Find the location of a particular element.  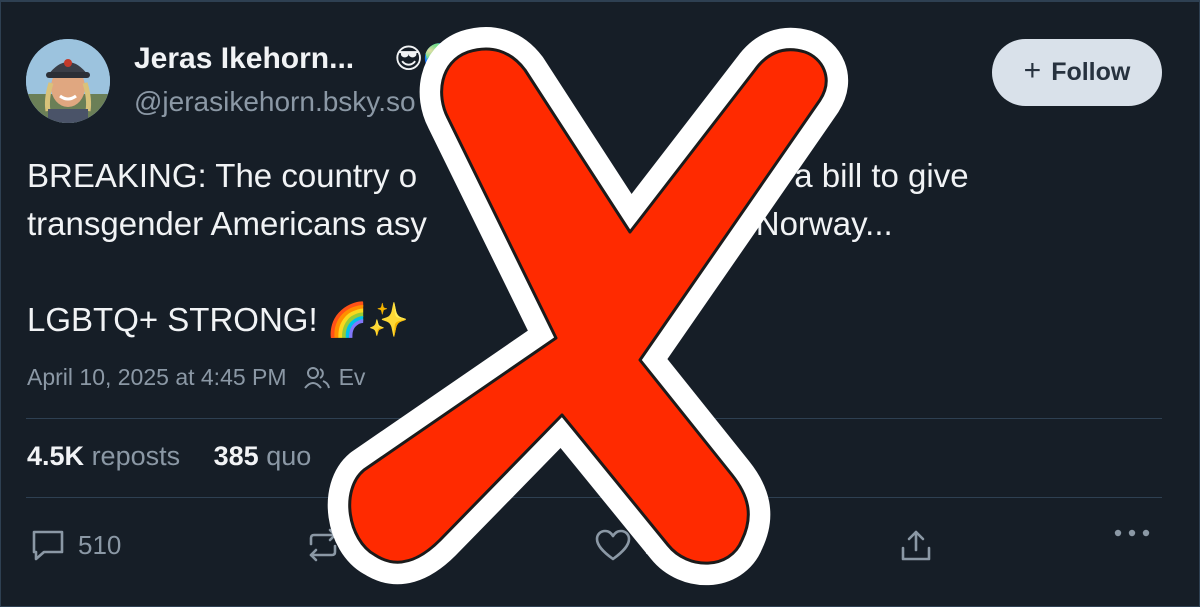

audience-label: Ev is located at coordinates (352, 377).